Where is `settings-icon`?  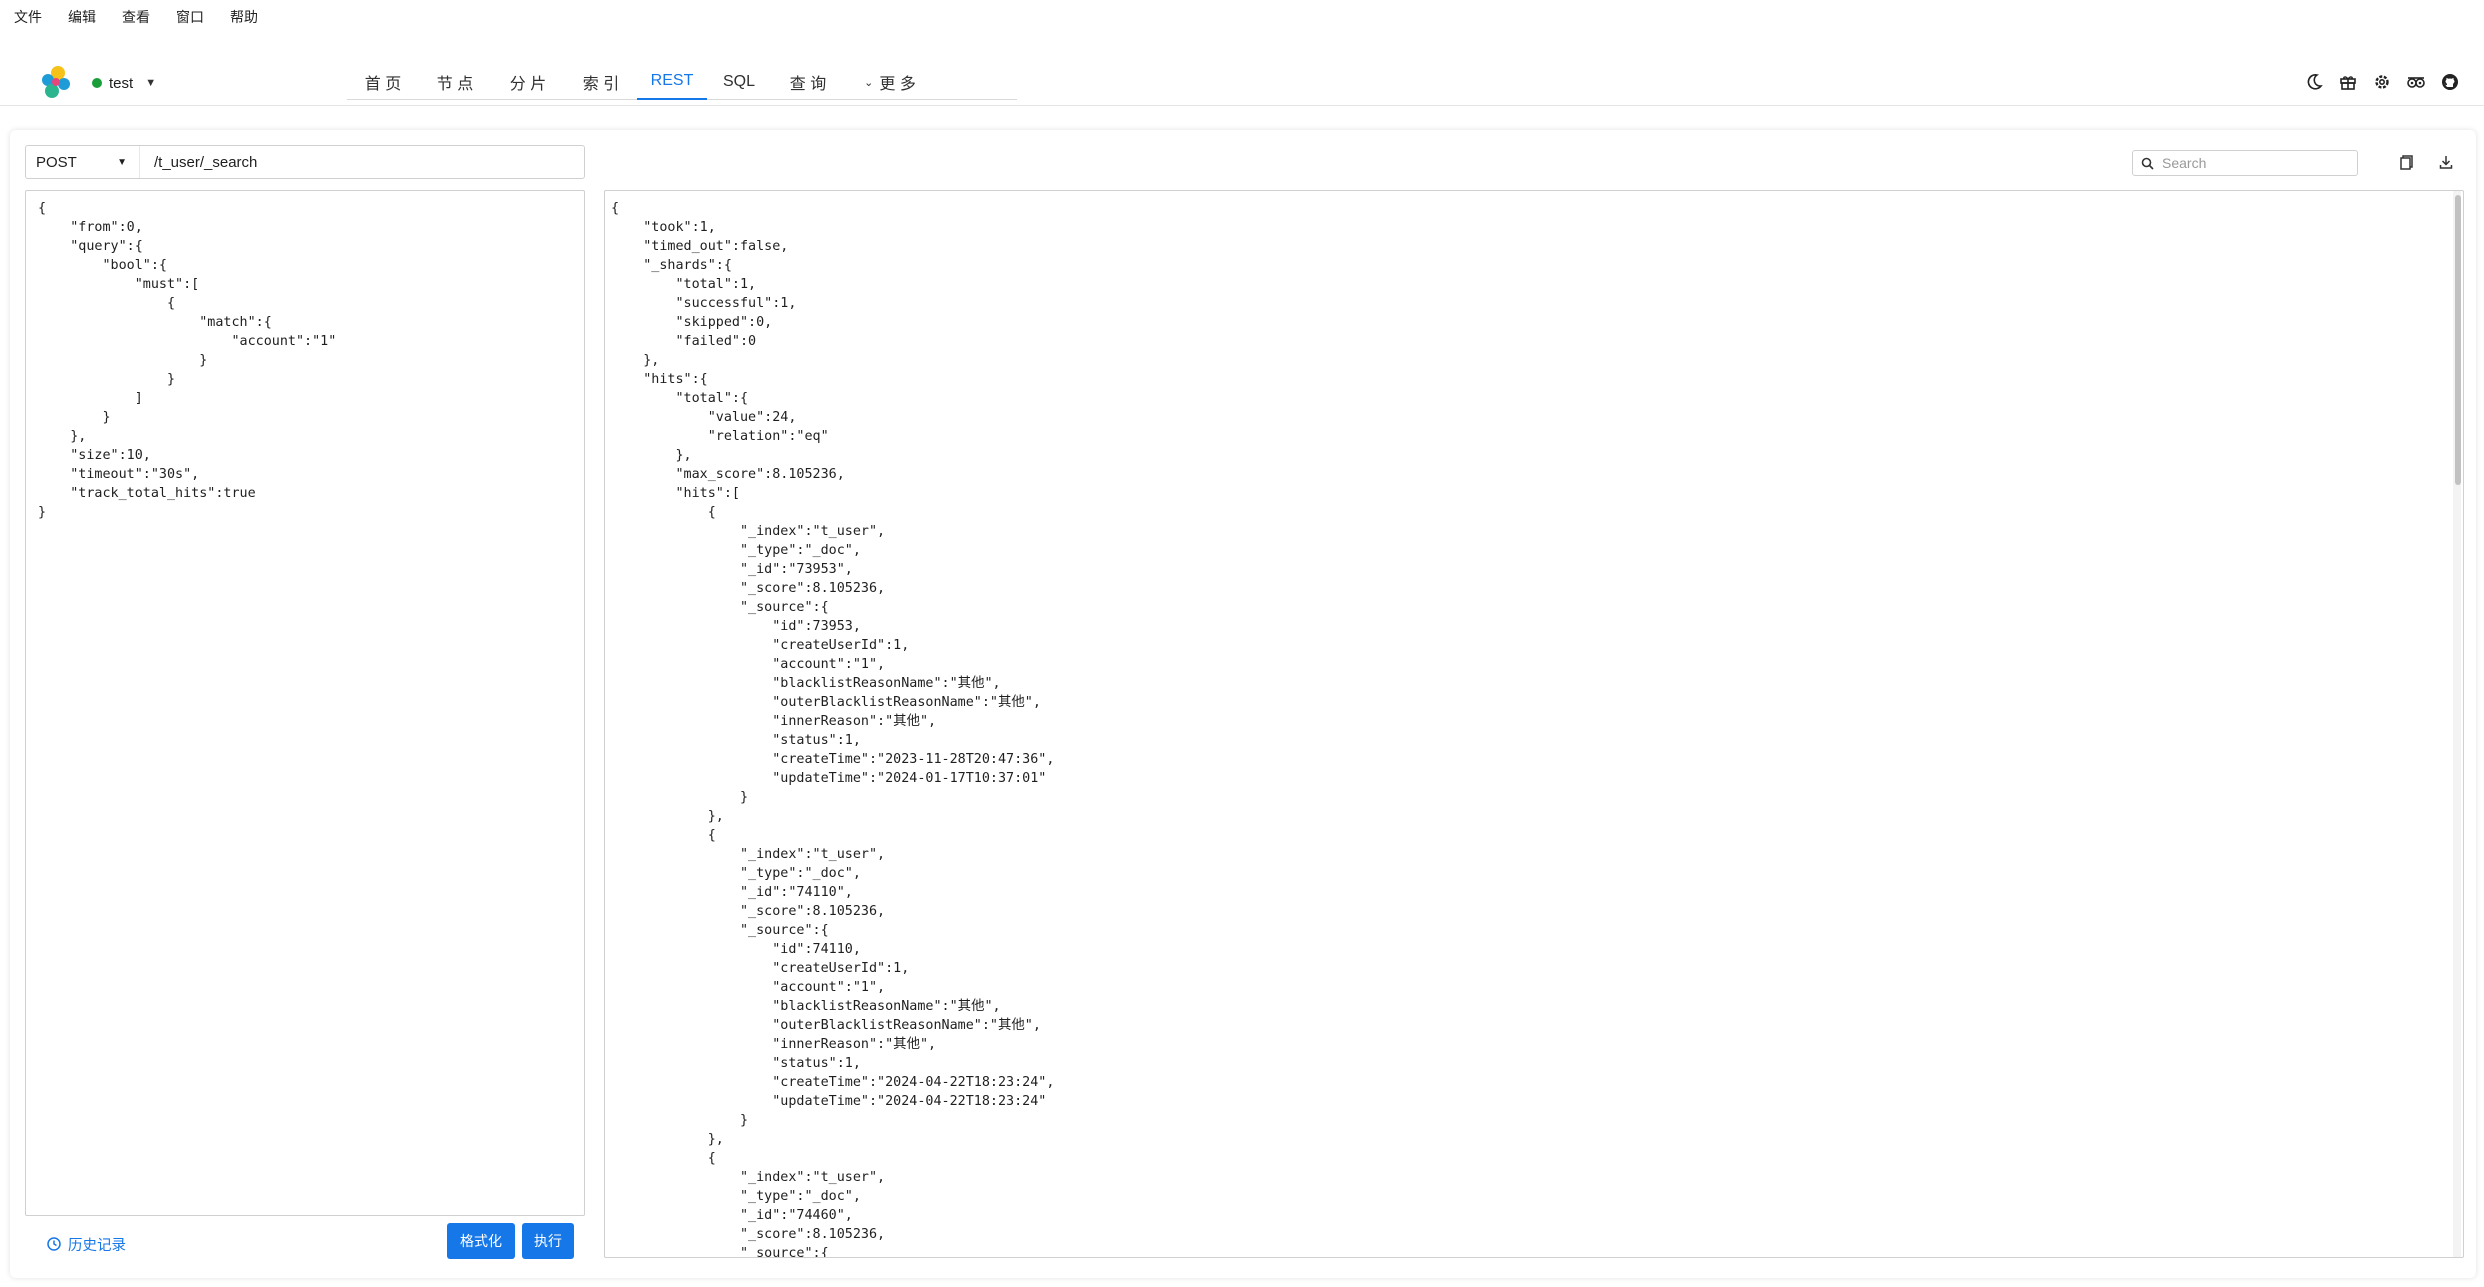
settings-icon is located at coordinates (2382, 82).